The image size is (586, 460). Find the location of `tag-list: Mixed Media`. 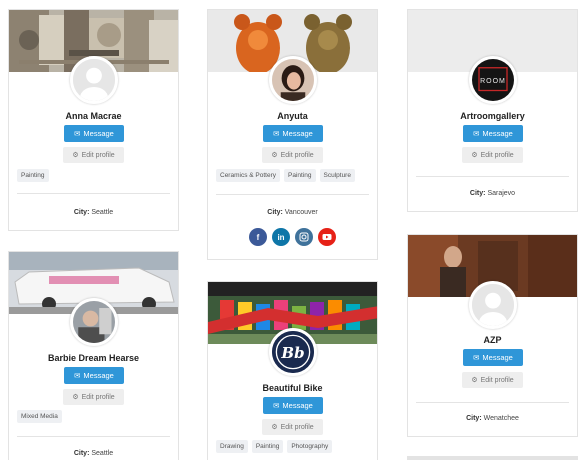

tag-list: Mixed Media is located at coordinates (39, 416).